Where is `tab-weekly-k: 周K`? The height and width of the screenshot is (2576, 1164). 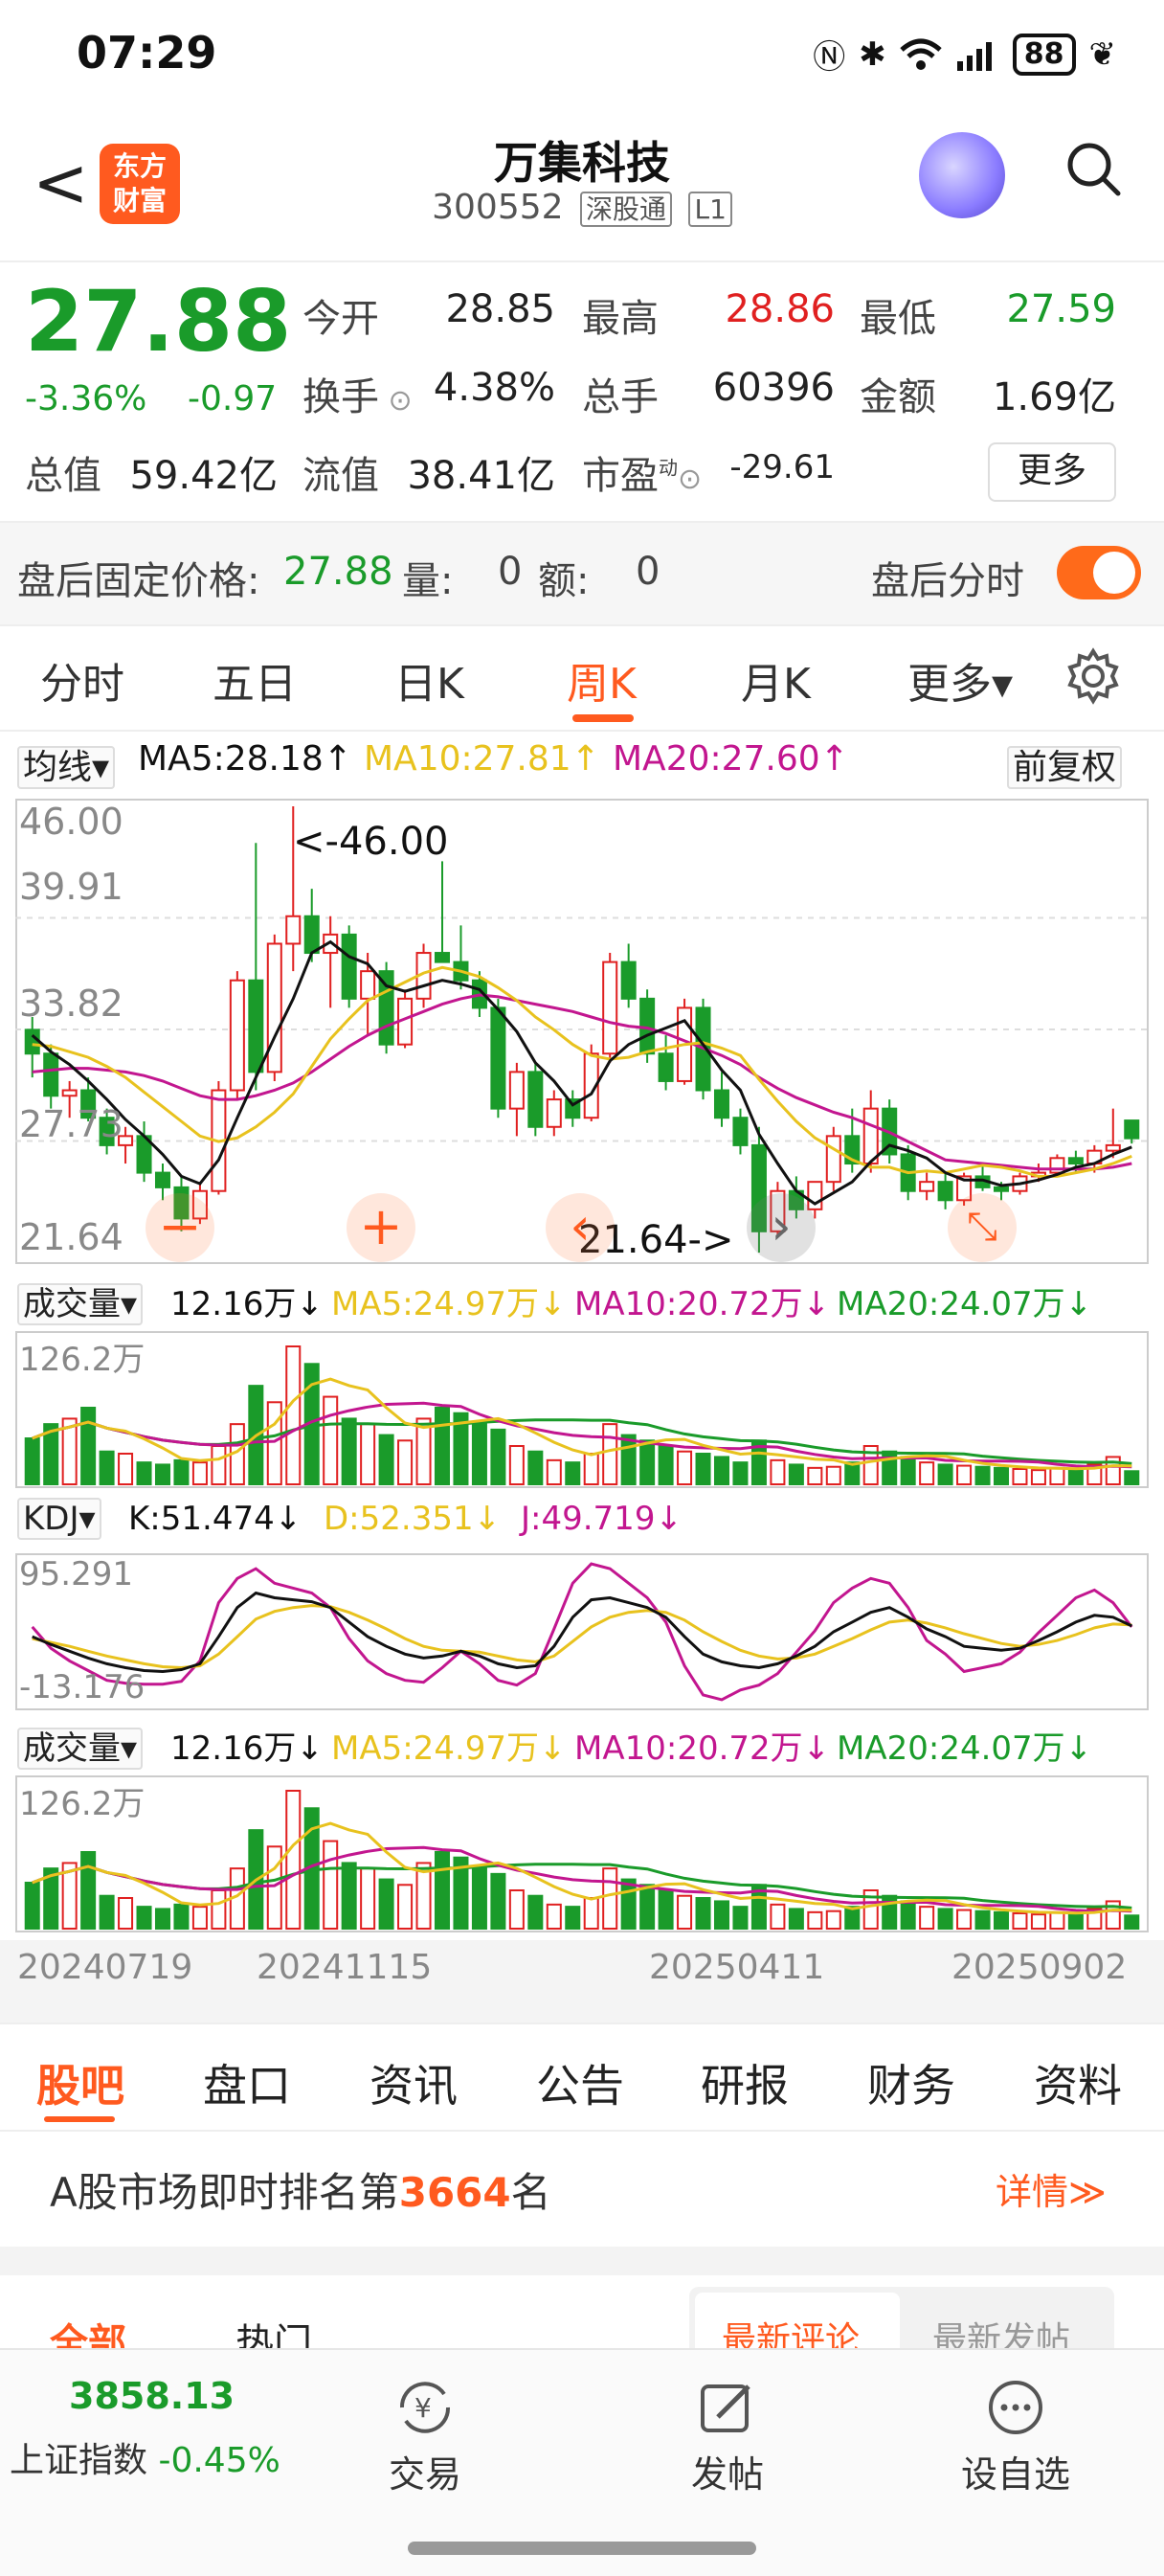 tab-weekly-k: 周K is located at coordinates (602, 680).